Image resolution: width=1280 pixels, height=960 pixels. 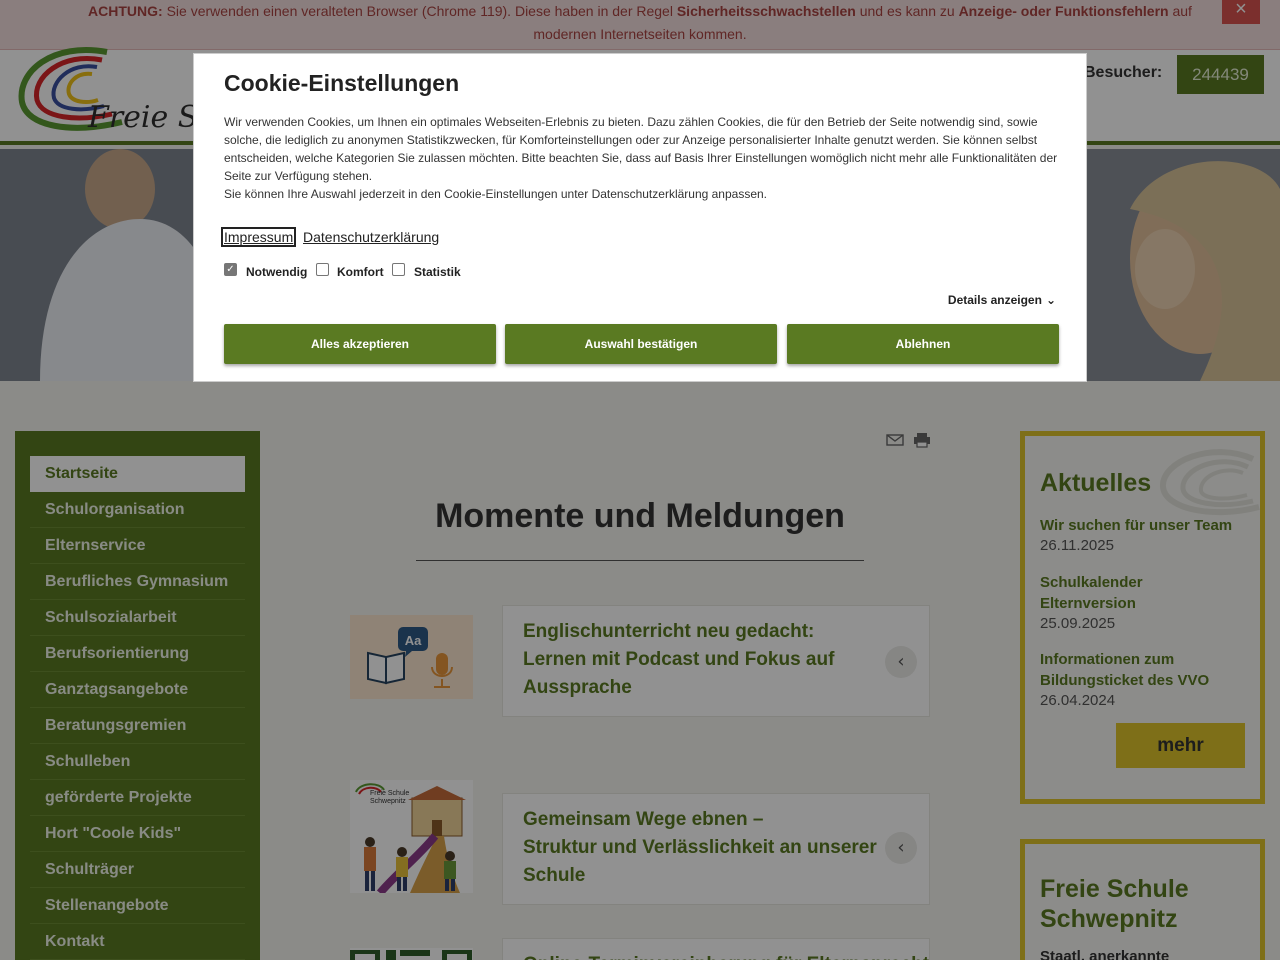 What do you see at coordinates (360, 272) in the screenshot?
I see `label-komfort: Komfort` at bounding box center [360, 272].